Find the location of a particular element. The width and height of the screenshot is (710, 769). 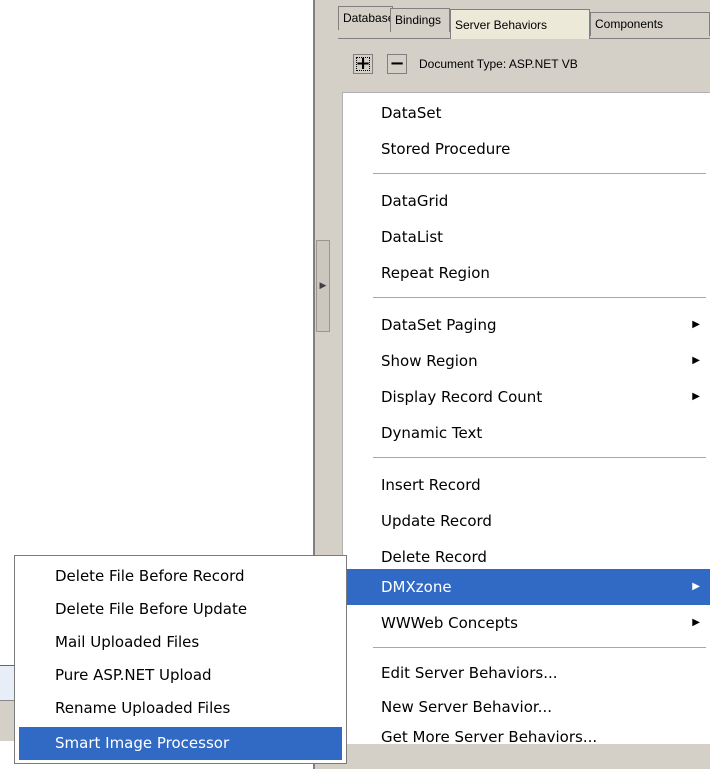

collapse-arrow-icon: ▶ is located at coordinates (323, 286).